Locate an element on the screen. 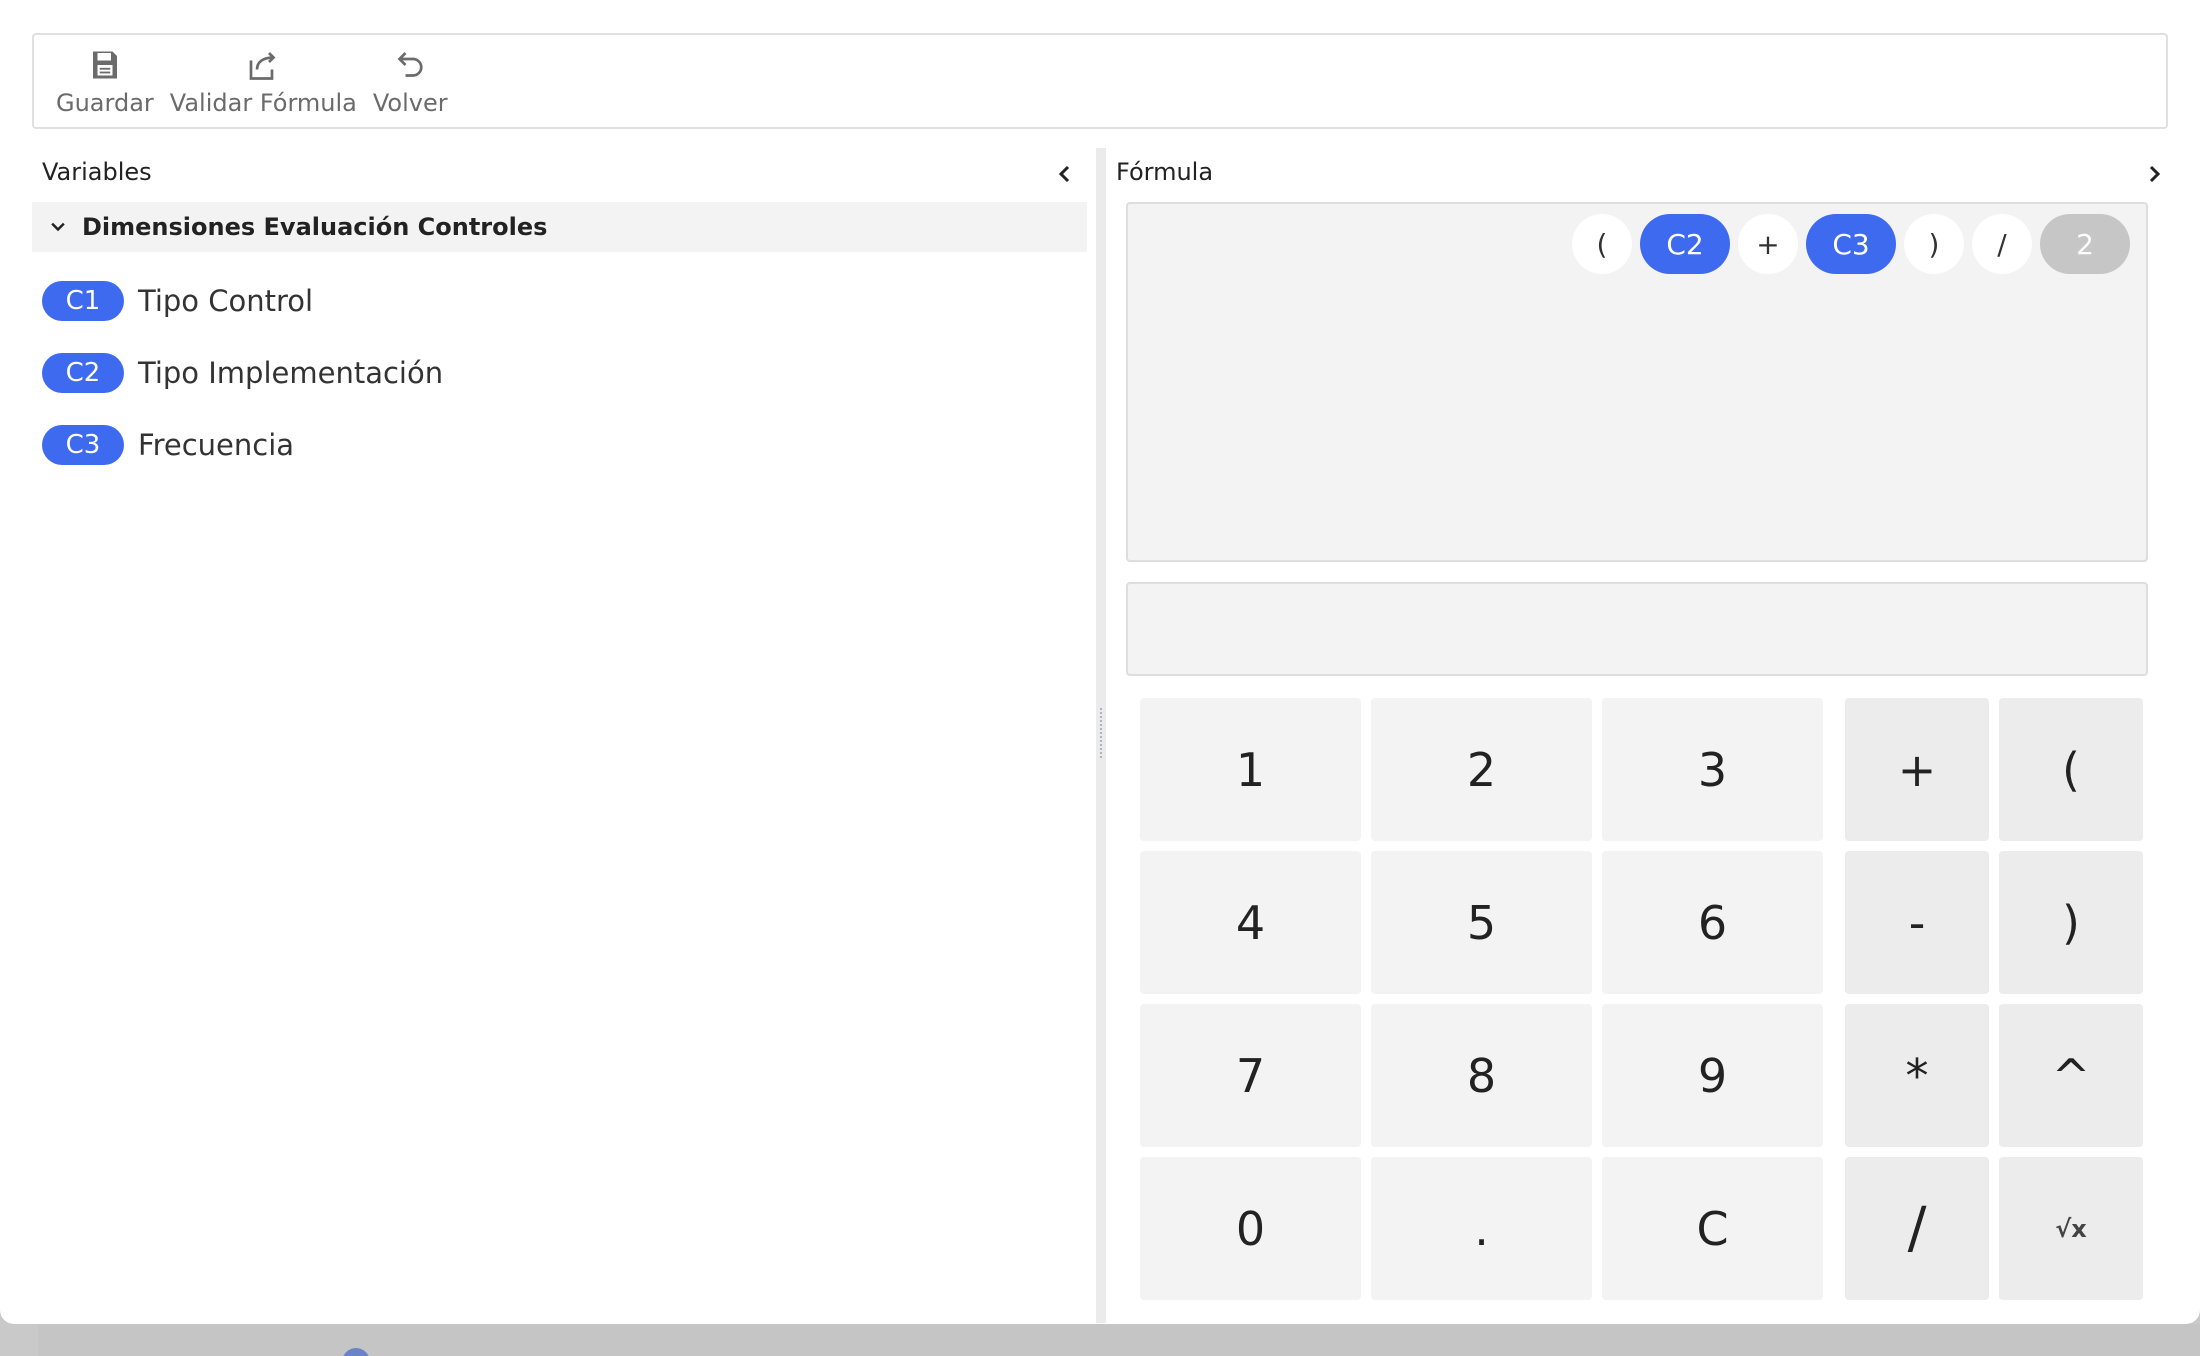 The width and height of the screenshot is (2200, 1356). panel-splitter is located at coordinates (1101, 735).